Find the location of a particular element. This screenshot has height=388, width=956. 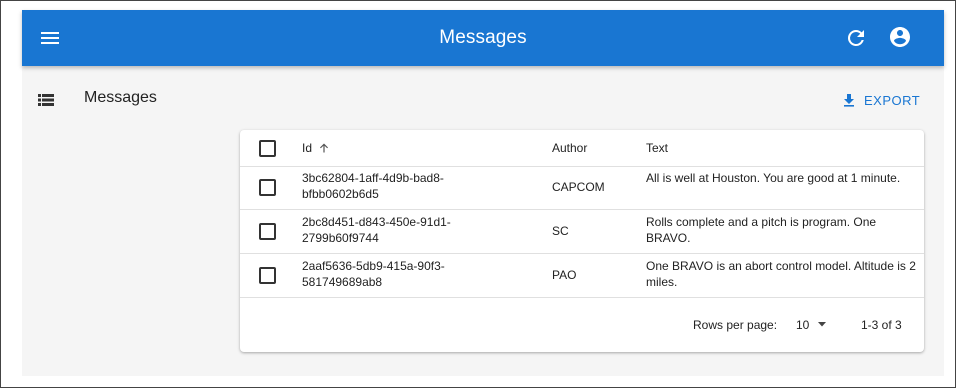

account-button is located at coordinates (900, 37).